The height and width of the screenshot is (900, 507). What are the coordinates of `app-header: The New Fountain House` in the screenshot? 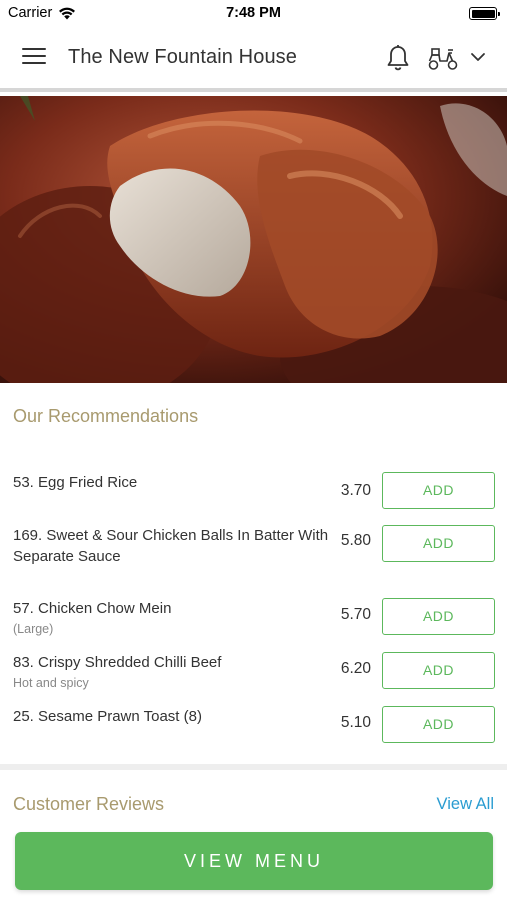 It's located at (253, 60).